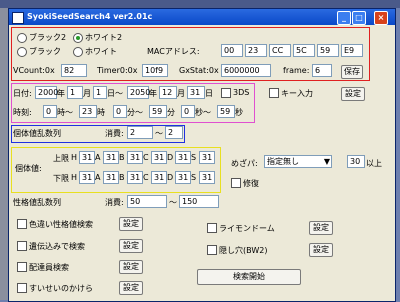 This screenshot has height=302, width=400. I want to click on join-avenue-settings-button: 設定, so click(321, 228).